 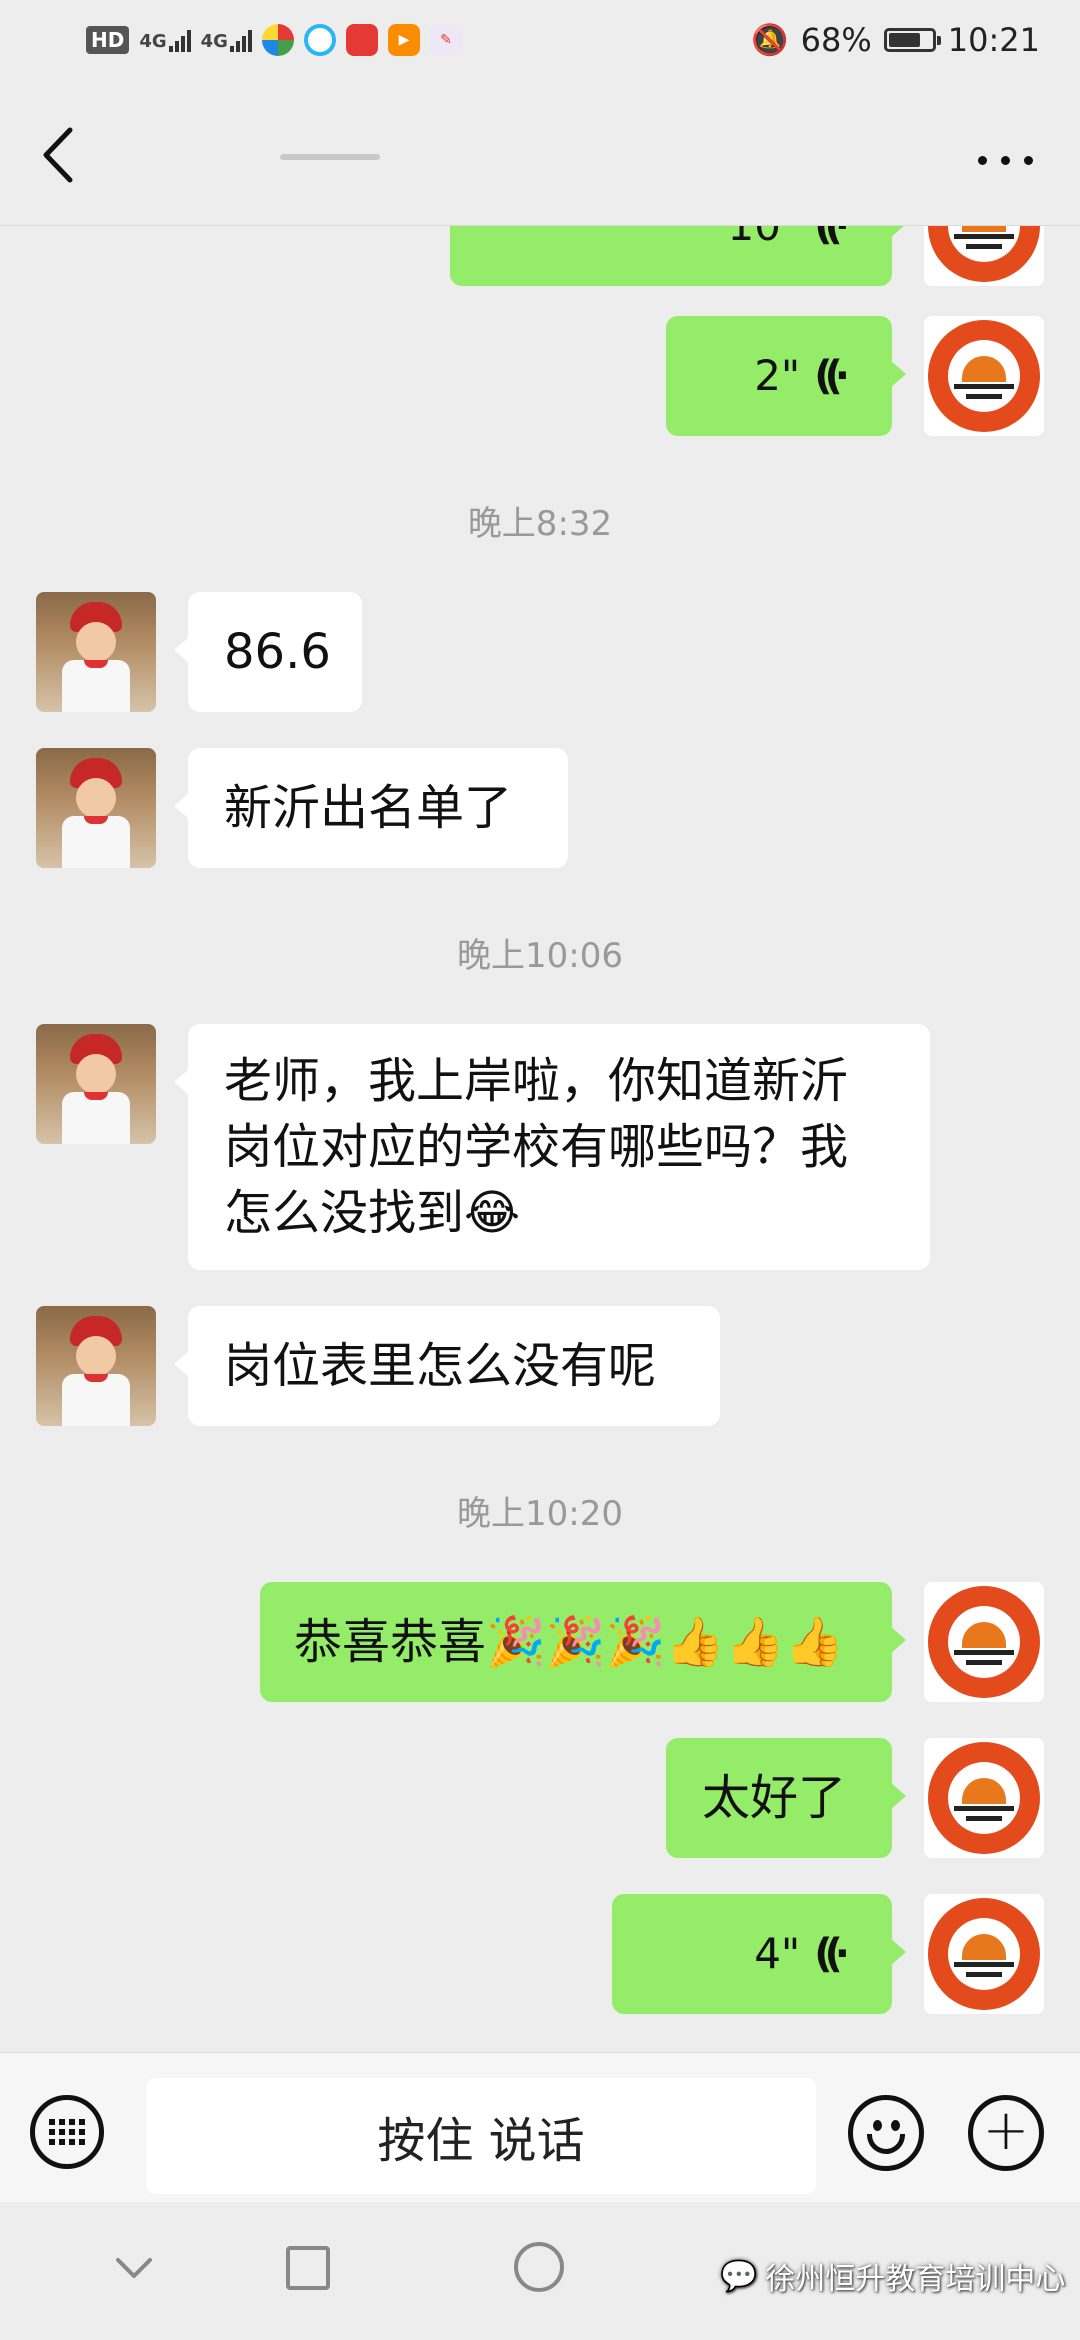 I want to click on hd-badge: HD, so click(x=108, y=40).